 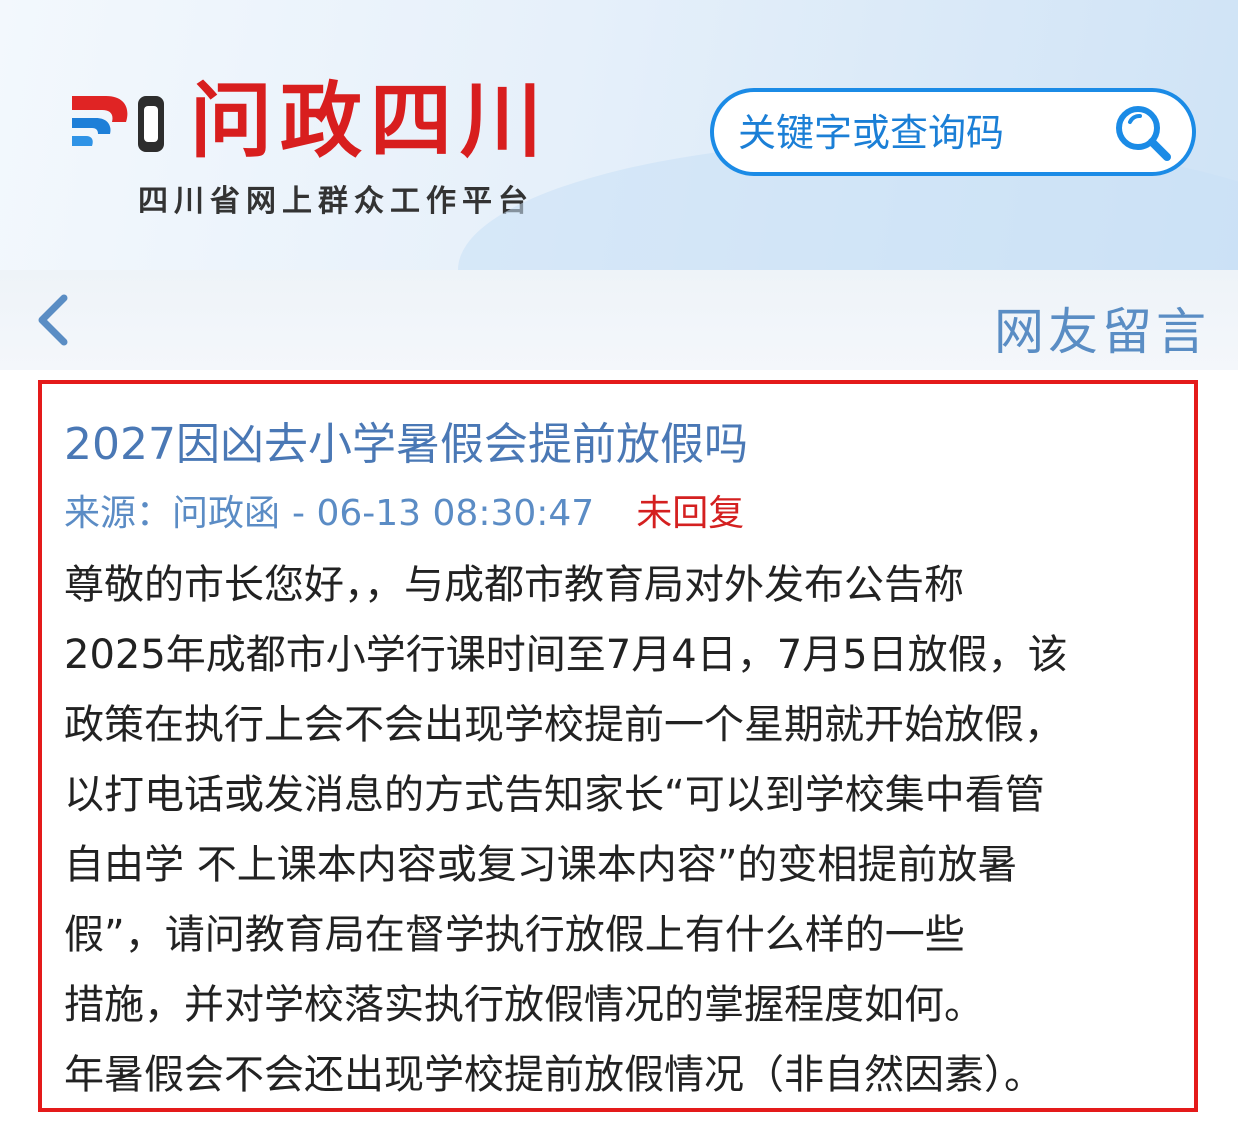 What do you see at coordinates (554, 795) in the screenshot?
I see `body-line: 以打电话或发消息的方式告知家长“可以到学校集中看管` at bounding box center [554, 795].